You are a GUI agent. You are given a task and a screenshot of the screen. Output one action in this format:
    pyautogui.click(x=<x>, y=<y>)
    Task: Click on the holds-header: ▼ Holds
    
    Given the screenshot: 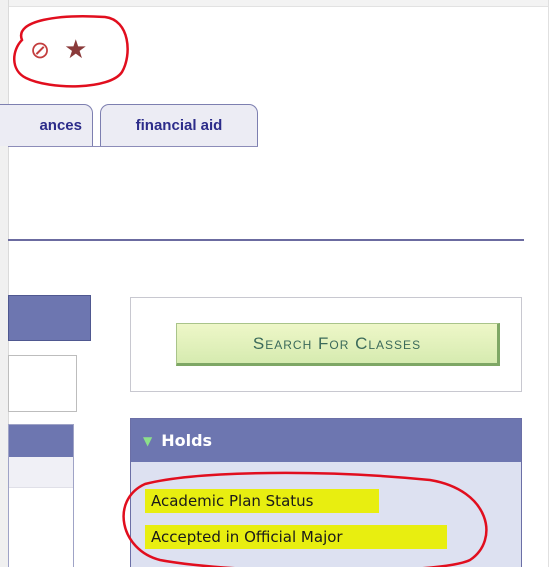 What is the action you would take?
    pyautogui.click(x=326, y=440)
    